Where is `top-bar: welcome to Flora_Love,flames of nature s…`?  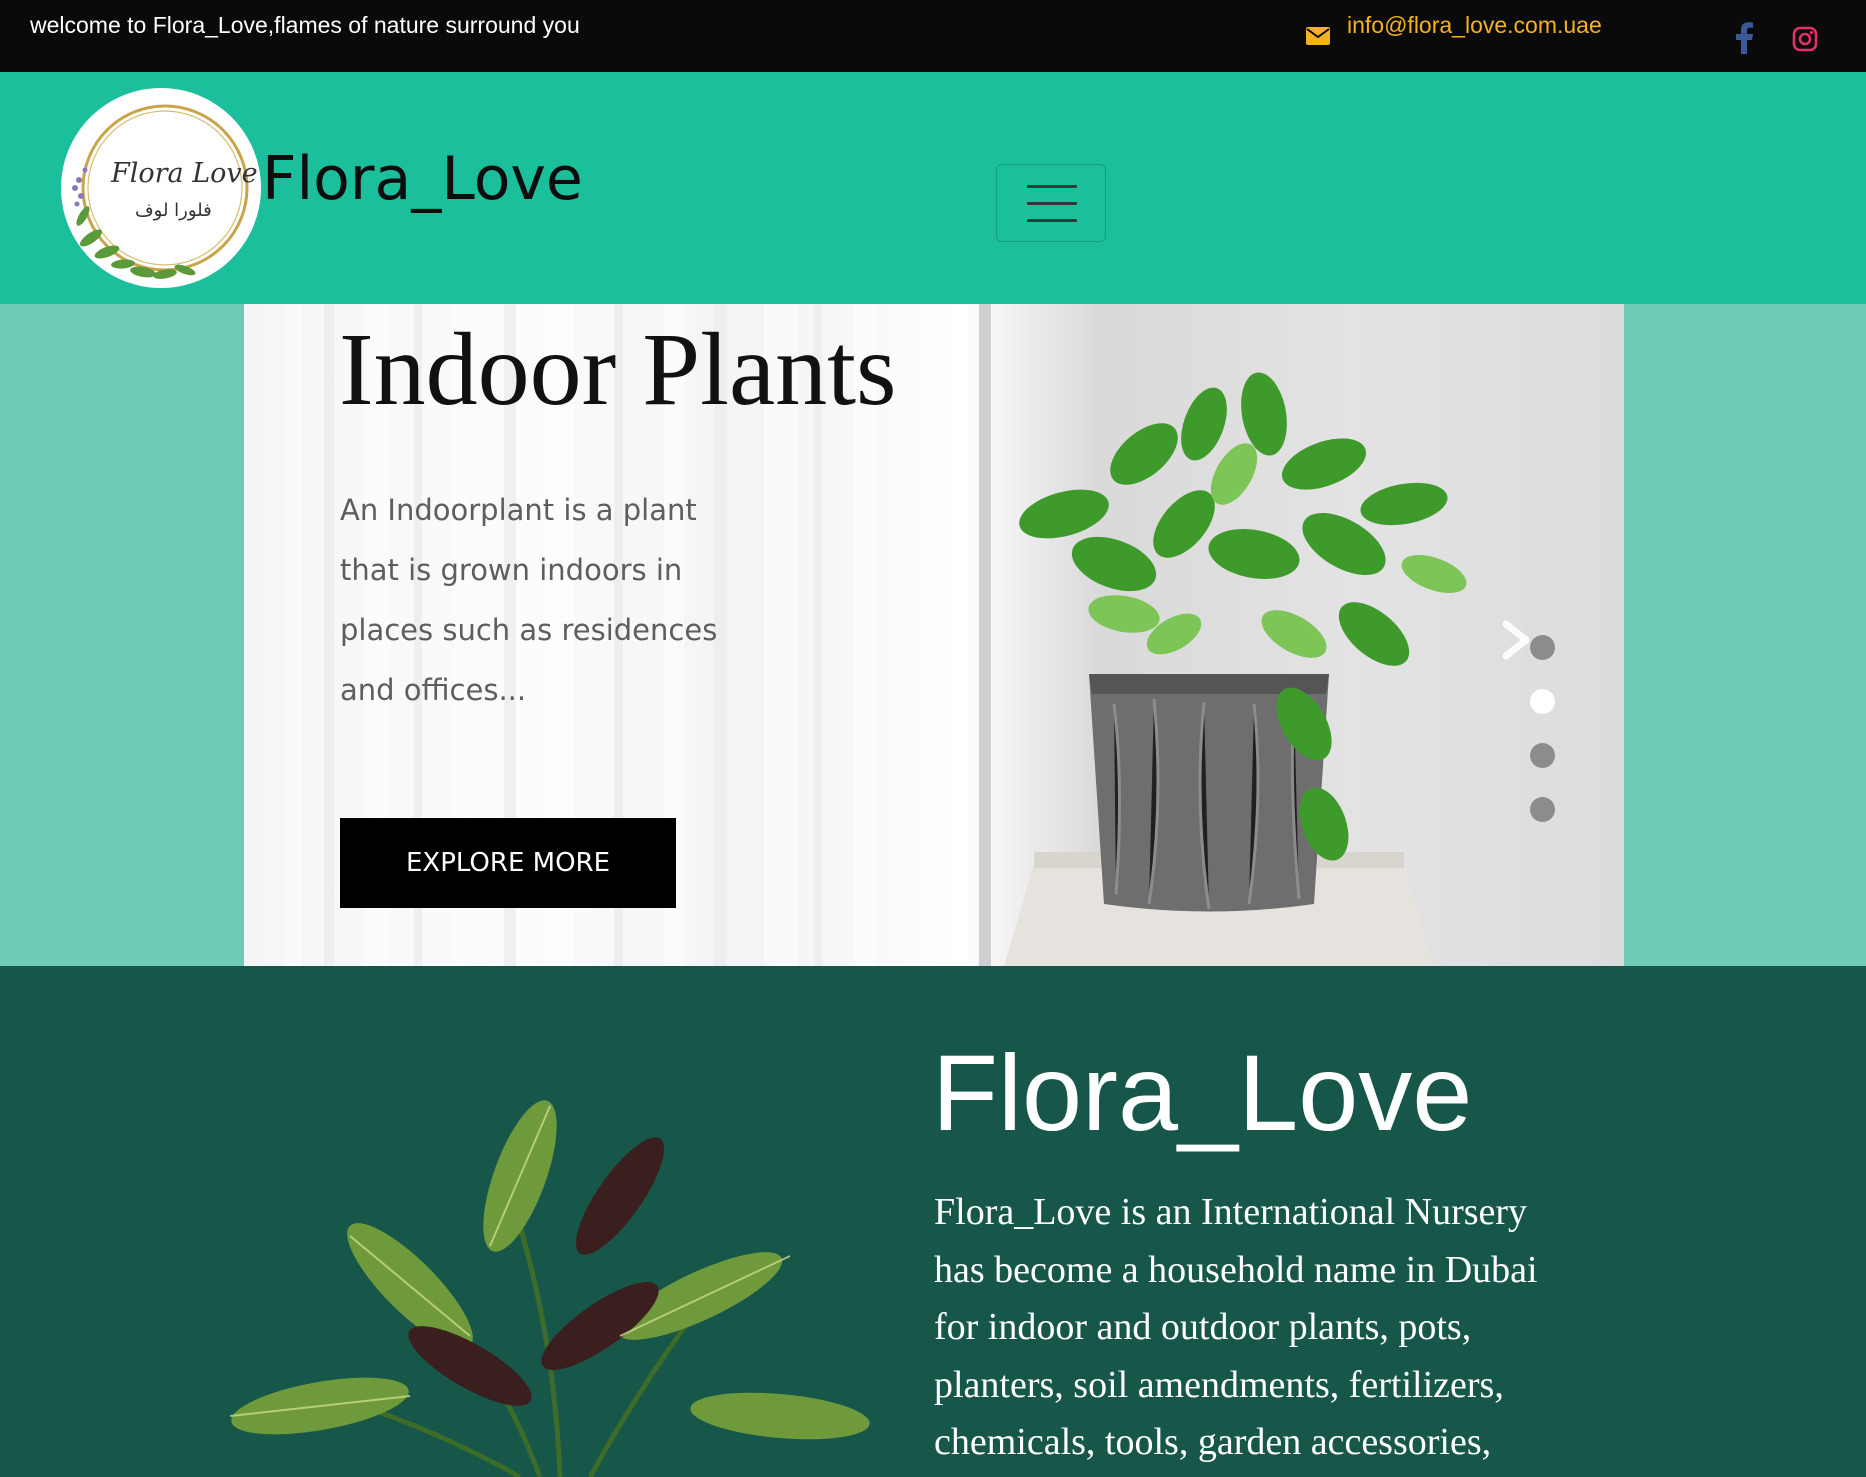 top-bar: welcome to Flora_Love,flames of nature s… is located at coordinates (933, 36).